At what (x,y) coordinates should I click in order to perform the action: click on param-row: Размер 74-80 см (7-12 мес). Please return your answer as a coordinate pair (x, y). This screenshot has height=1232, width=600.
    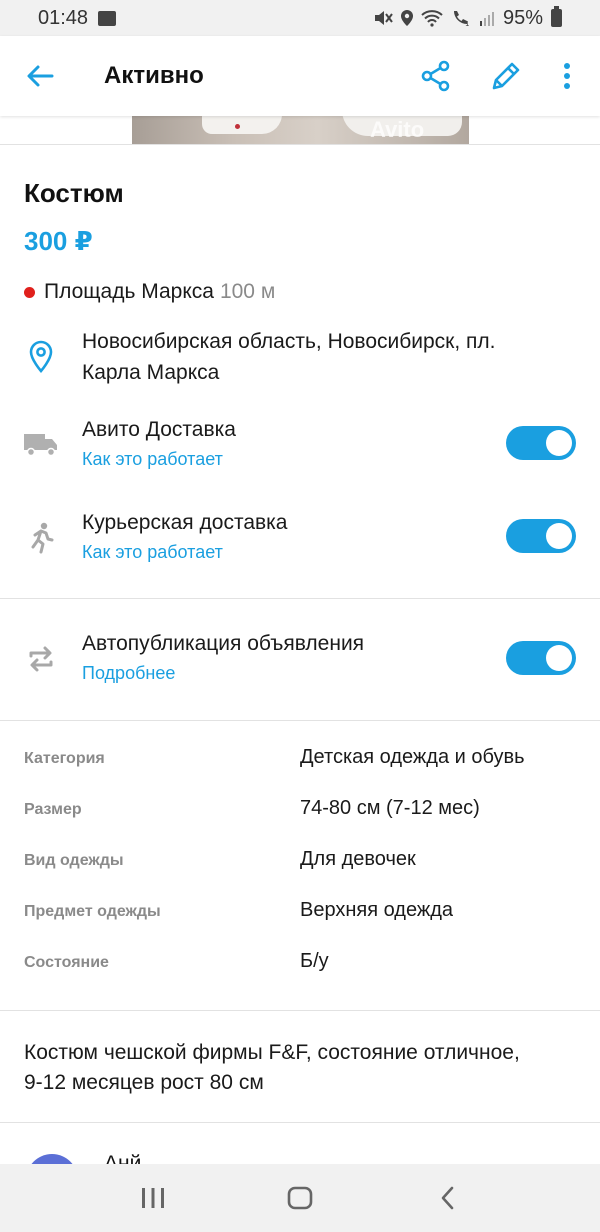
    Looking at the image, I should click on (300, 810).